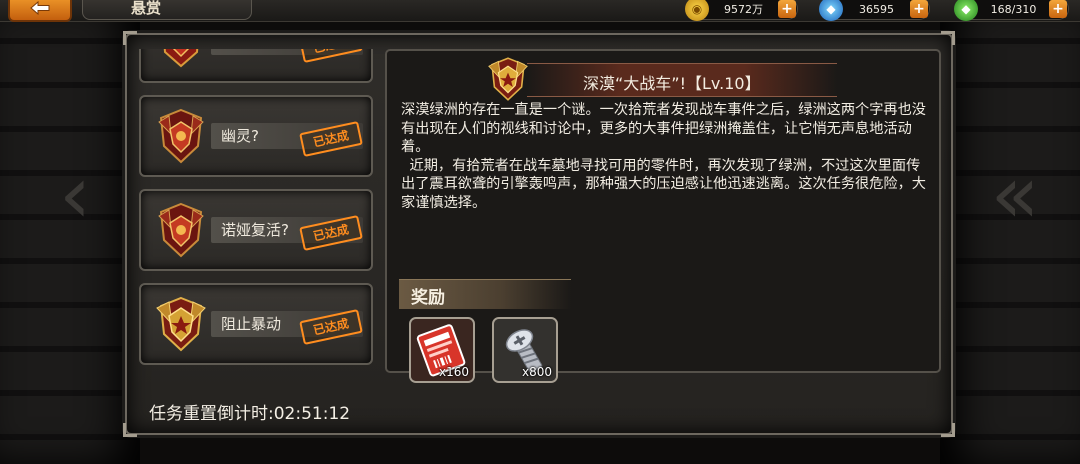 The height and width of the screenshot is (464, 1080). What do you see at coordinates (256, 66) in the screenshot?
I see `quest-item: … 已达成` at bounding box center [256, 66].